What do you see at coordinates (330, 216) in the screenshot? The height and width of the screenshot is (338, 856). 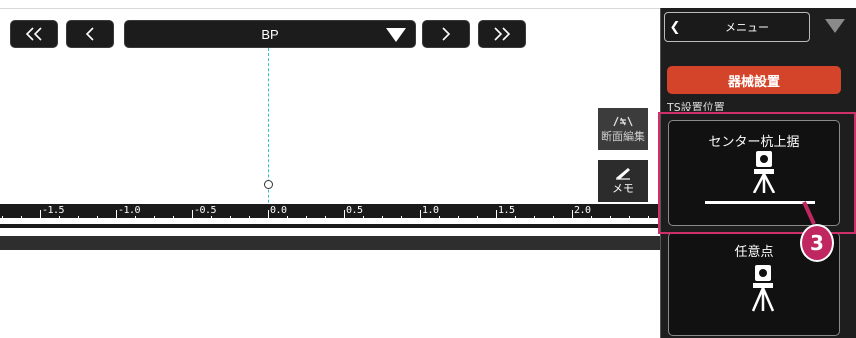 I see `offset-ruler` at bounding box center [330, 216].